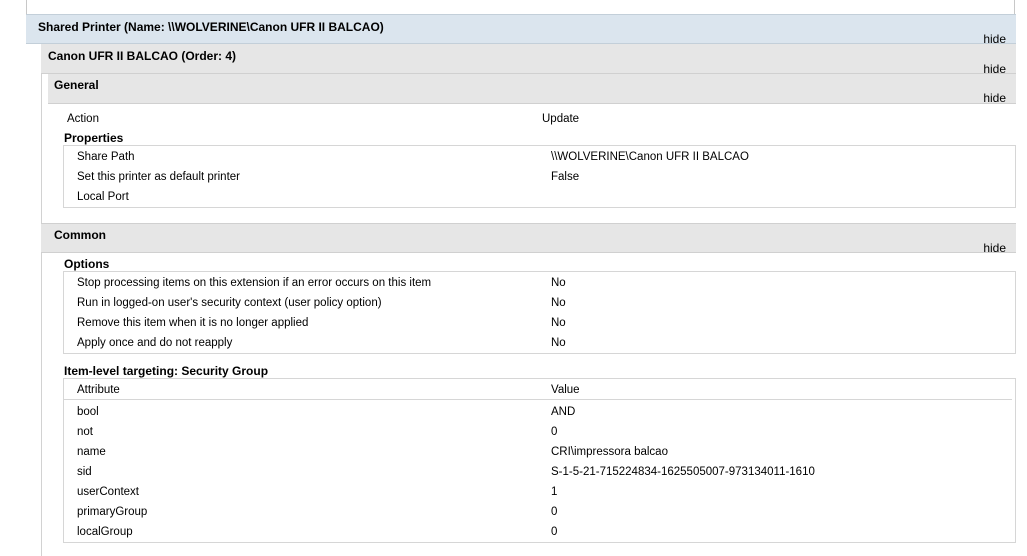  I want to click on common-hide-link: hide, so click(994, 248).